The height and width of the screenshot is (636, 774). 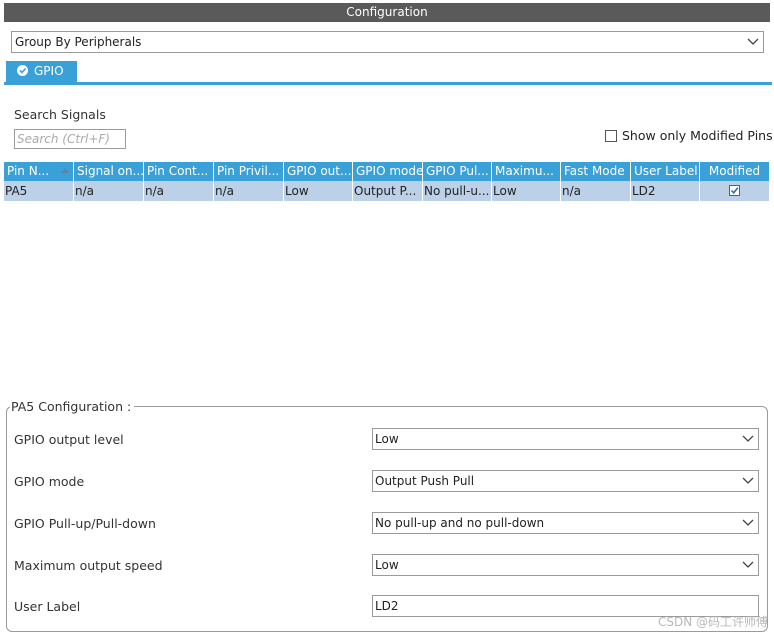 What do you see at coordinates (611, 136) in the screenshot?
I see `checkbox-icon` at bounding box center [611, 136].